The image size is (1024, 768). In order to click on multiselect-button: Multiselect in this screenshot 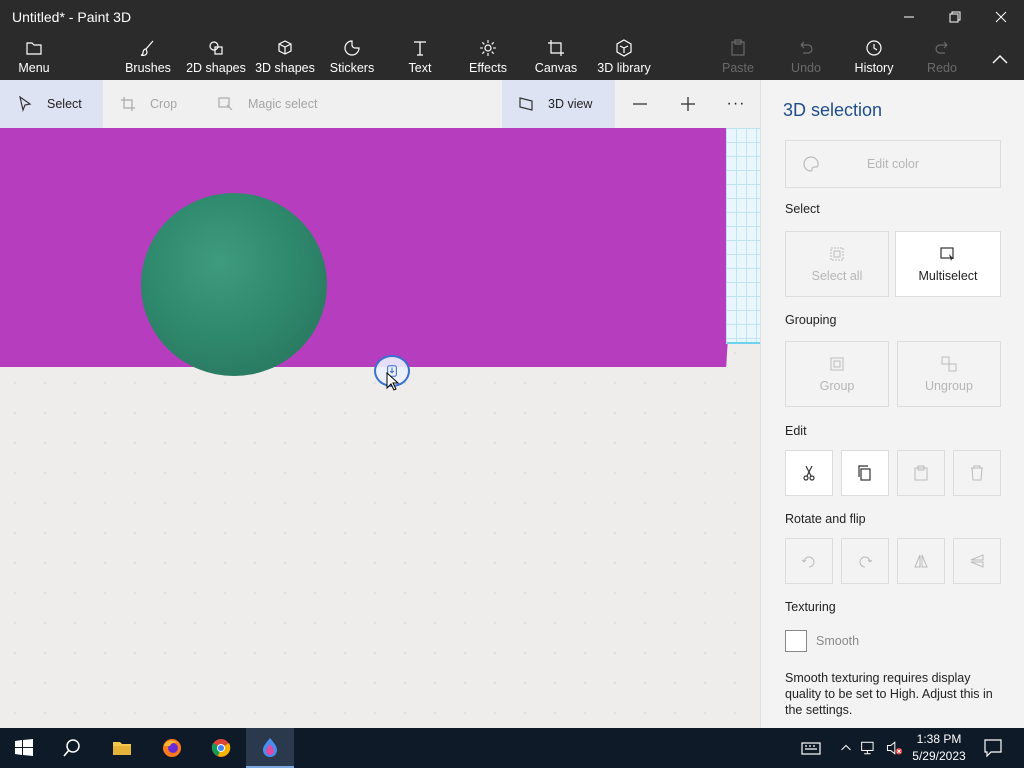, I will do `click(948, 264)`.